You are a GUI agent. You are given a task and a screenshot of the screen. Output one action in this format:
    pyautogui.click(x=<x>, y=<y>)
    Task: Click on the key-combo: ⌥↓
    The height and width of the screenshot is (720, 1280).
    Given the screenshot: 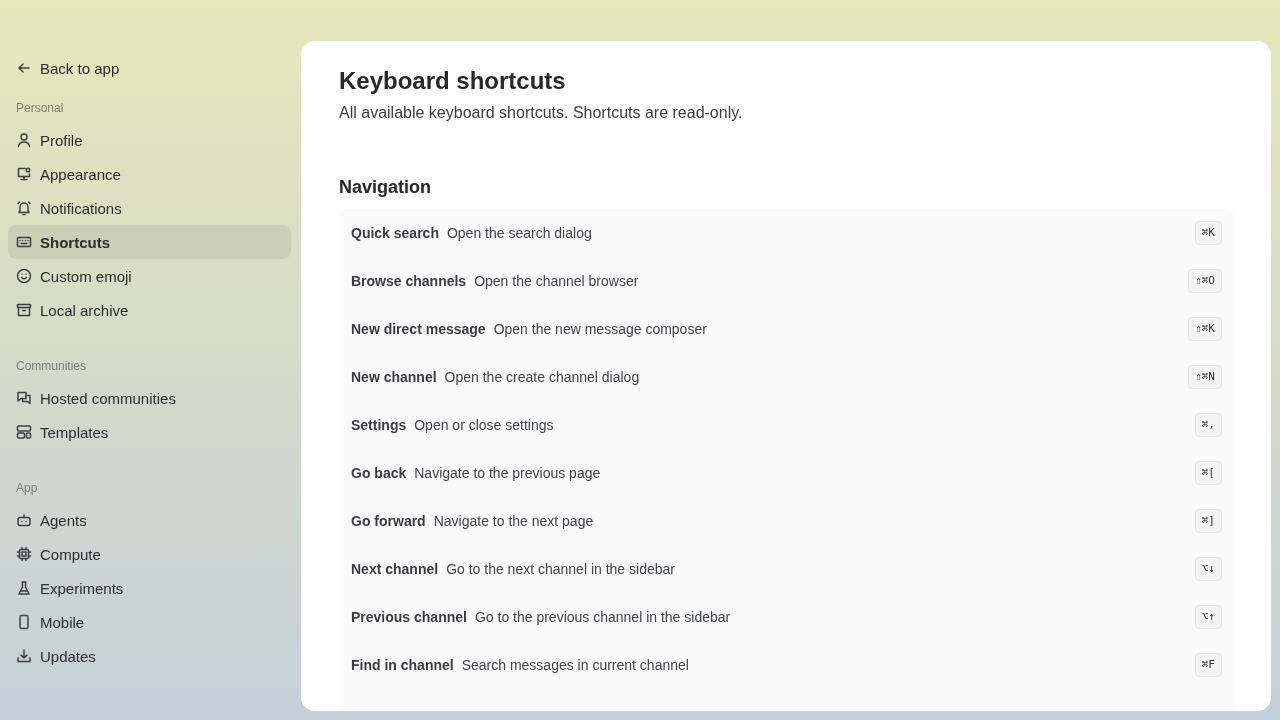 What is the action you would take?
    pyautogui.click(x=1208, y=569)
    